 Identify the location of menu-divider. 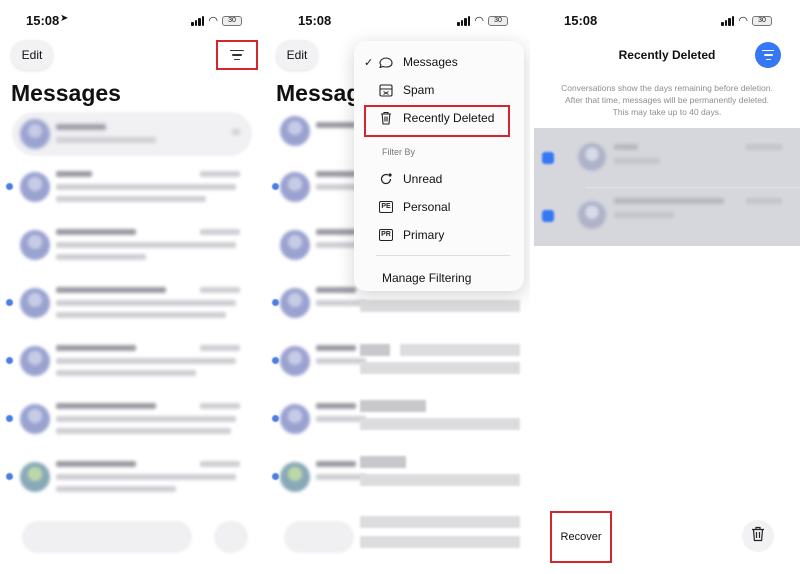
(443, 255).